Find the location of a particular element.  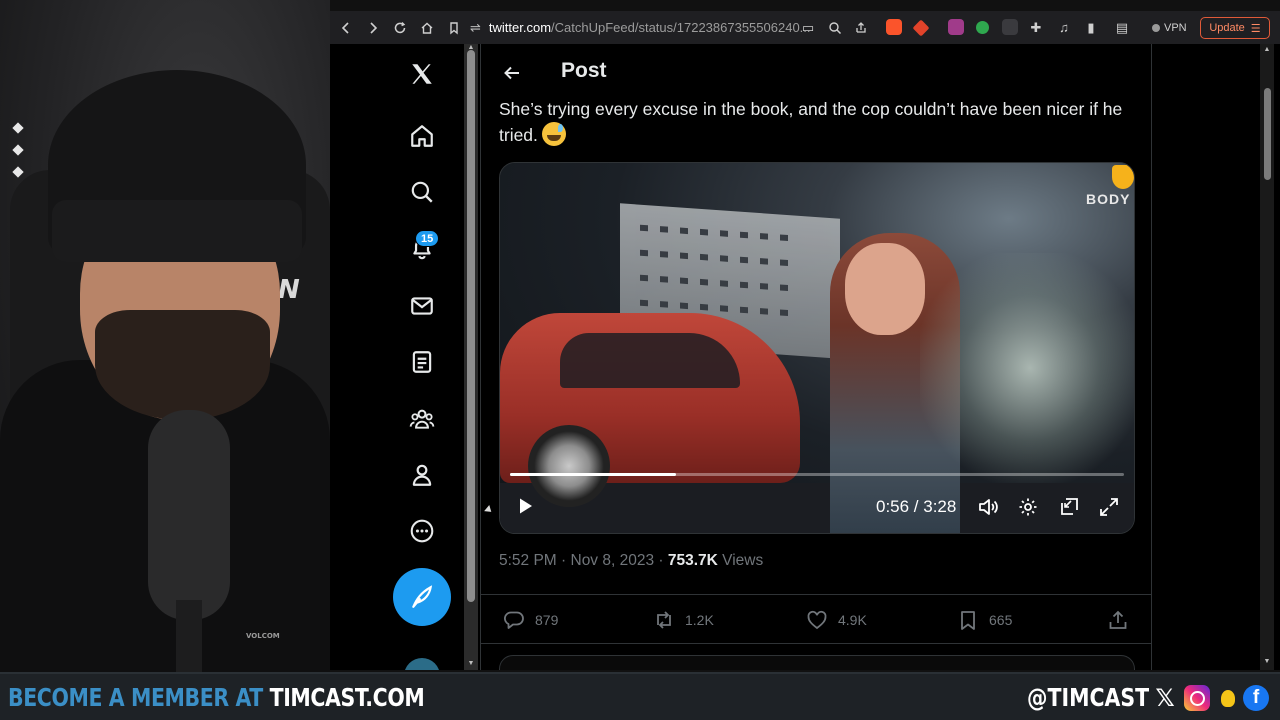

repost-button: 1.2K is located at coordinates (683, 620).